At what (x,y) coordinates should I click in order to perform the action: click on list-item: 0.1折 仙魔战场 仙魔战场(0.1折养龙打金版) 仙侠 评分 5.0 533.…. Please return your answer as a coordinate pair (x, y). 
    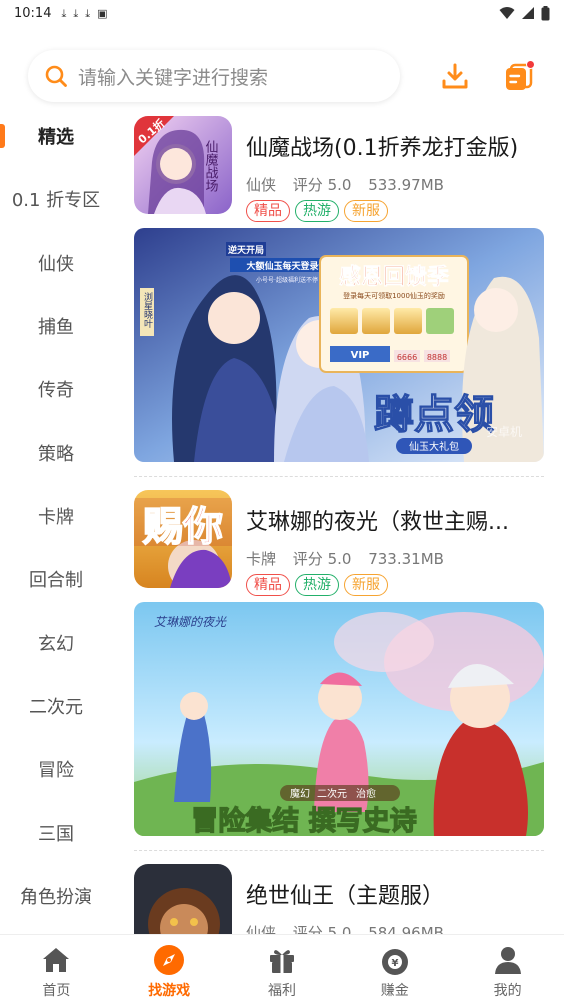
    Looking at the image, I should click on (339, 169).